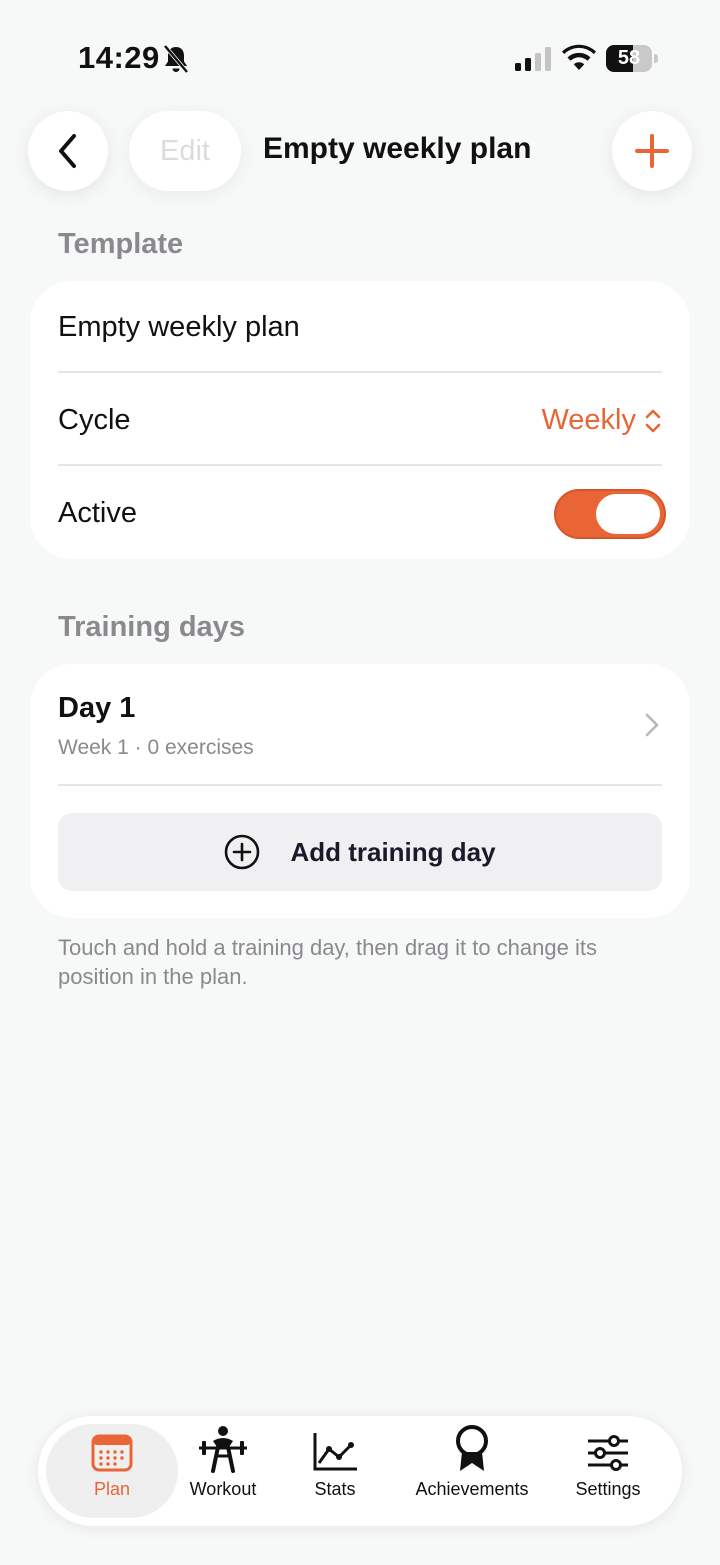 The image size is (720, 1565). What do you see at coordinates (223, 1489) in the screenshot?
I see `tab-workout-label: Workout` at bounding box center [223, 1489].